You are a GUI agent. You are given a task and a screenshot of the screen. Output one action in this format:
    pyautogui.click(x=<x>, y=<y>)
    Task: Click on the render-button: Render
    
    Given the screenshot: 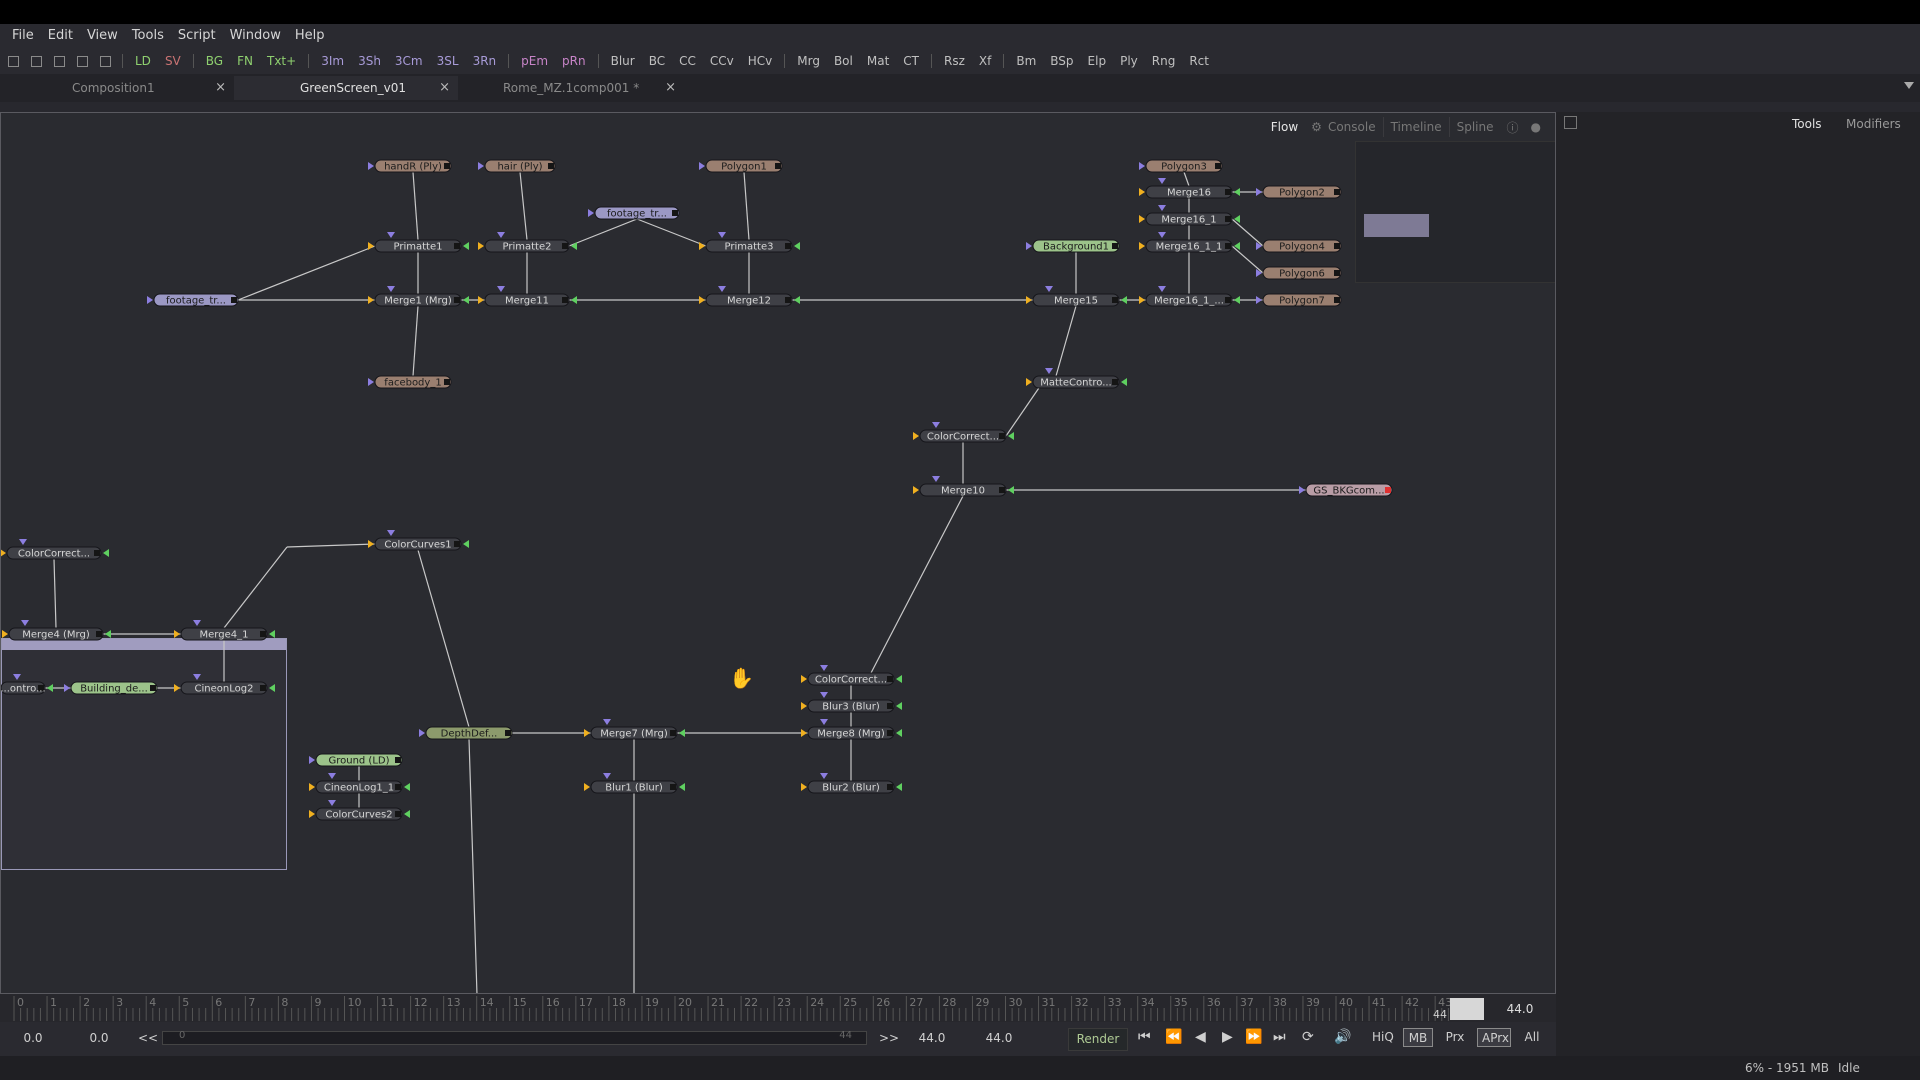 What is the action you would take?
    pyautogui.click(x=1098, y=1039)
    